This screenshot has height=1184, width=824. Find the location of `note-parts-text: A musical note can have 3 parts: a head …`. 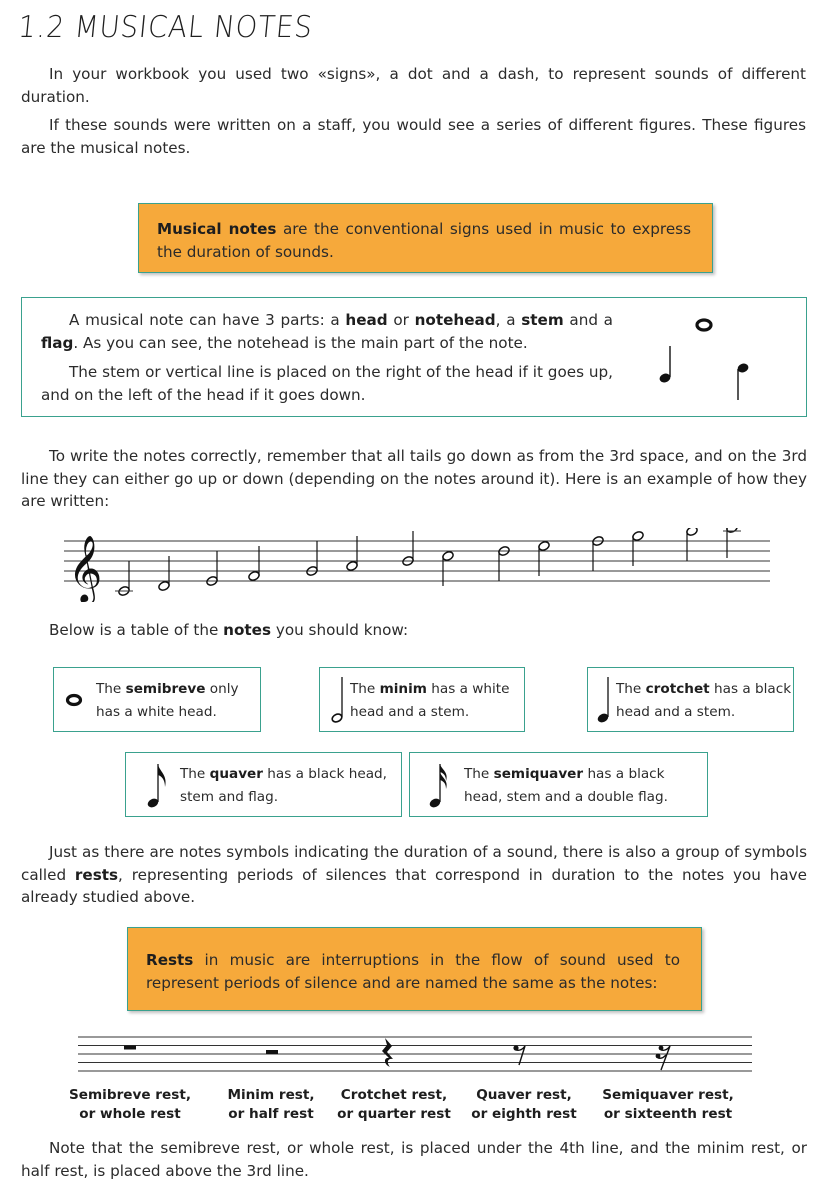

note-parts-text: A musical note can have 3 parts: a head … is located at coordinates (327, 357).